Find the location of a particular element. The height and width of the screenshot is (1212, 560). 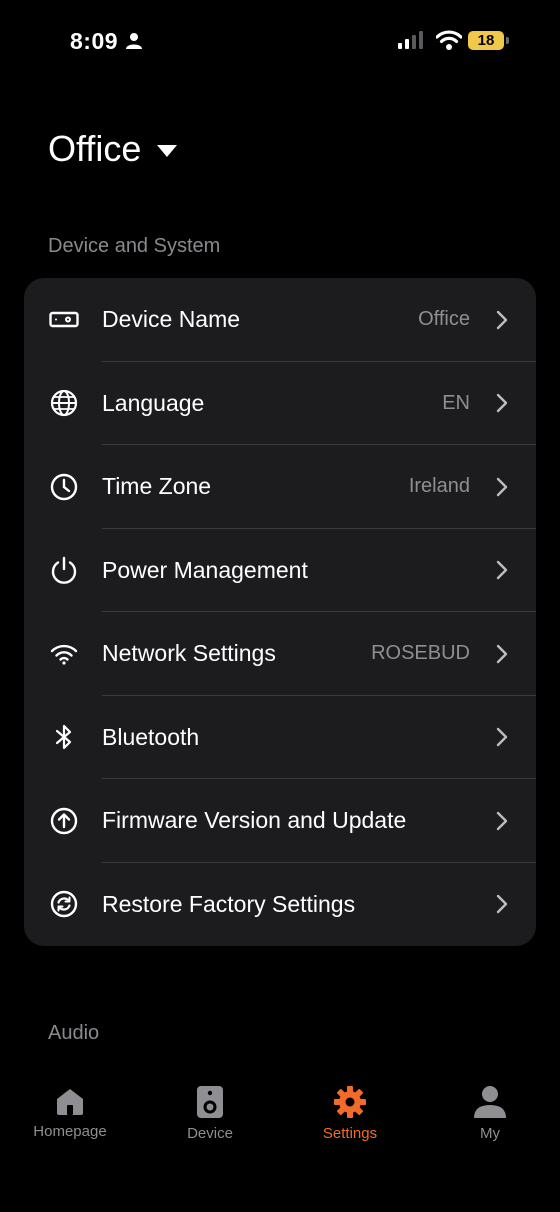

speaker-icon is located at coordinates (210, 1102).